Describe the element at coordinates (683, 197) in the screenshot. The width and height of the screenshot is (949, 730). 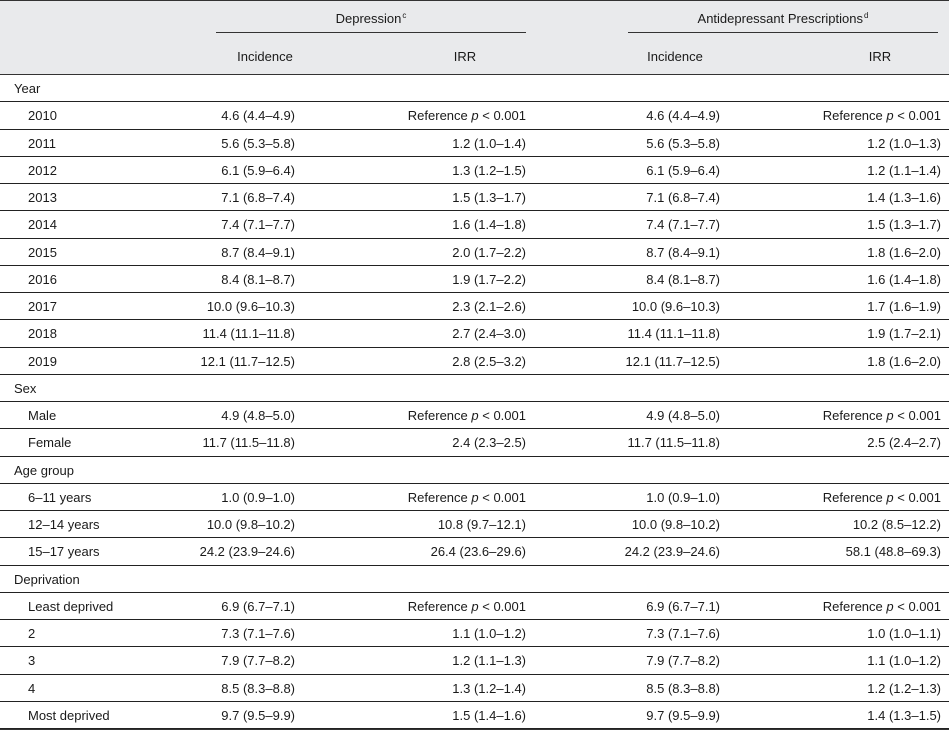
I see `antidepressant-incidence-cell: 7.1 (6.8–7.4)` at that location.